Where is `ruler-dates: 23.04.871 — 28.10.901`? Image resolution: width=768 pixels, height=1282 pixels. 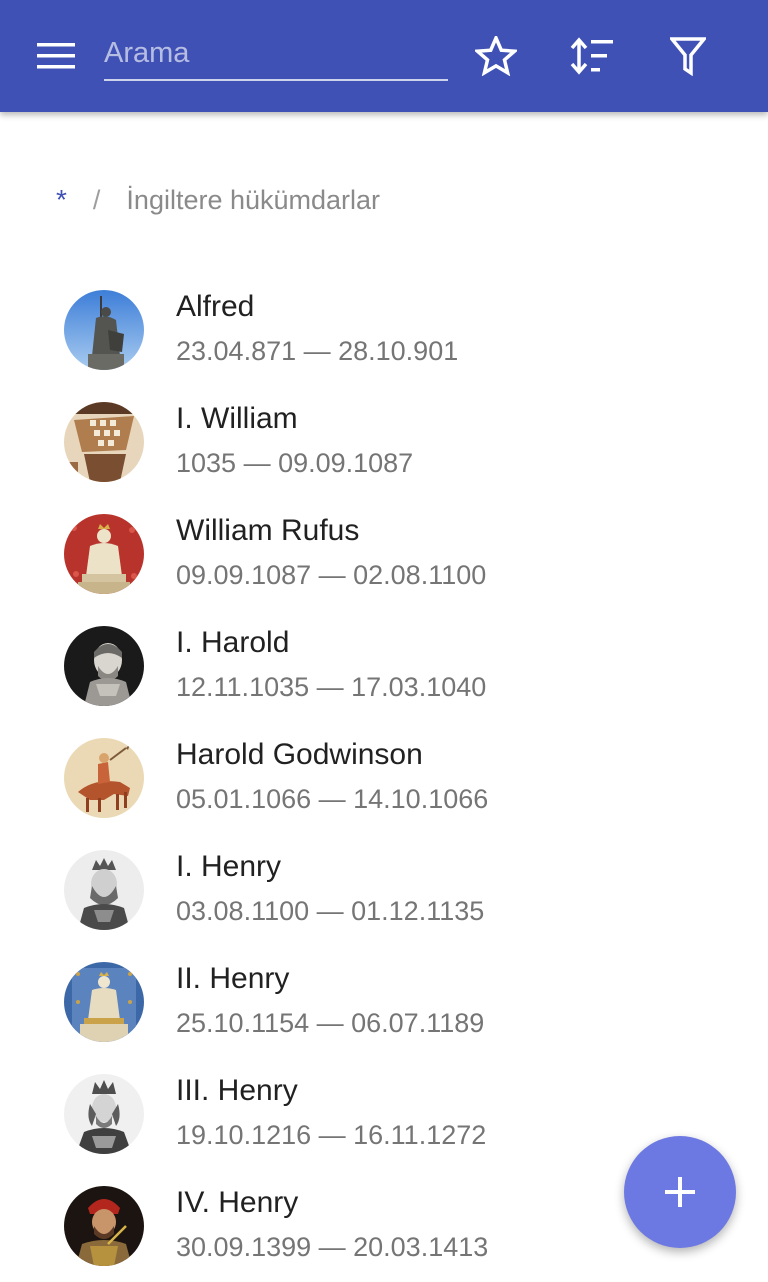 ruler-dates: 23.04.871 — 28.10.901 is located at coordinates (317, 351).